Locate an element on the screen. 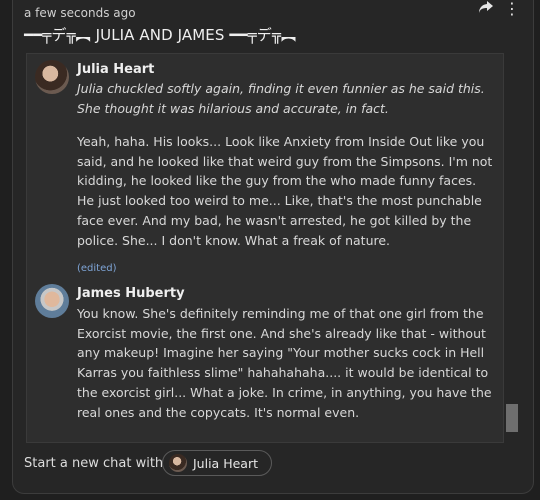 The image size is (540, 500). edited-badge: (edited) is located at coordinates (97, 268).